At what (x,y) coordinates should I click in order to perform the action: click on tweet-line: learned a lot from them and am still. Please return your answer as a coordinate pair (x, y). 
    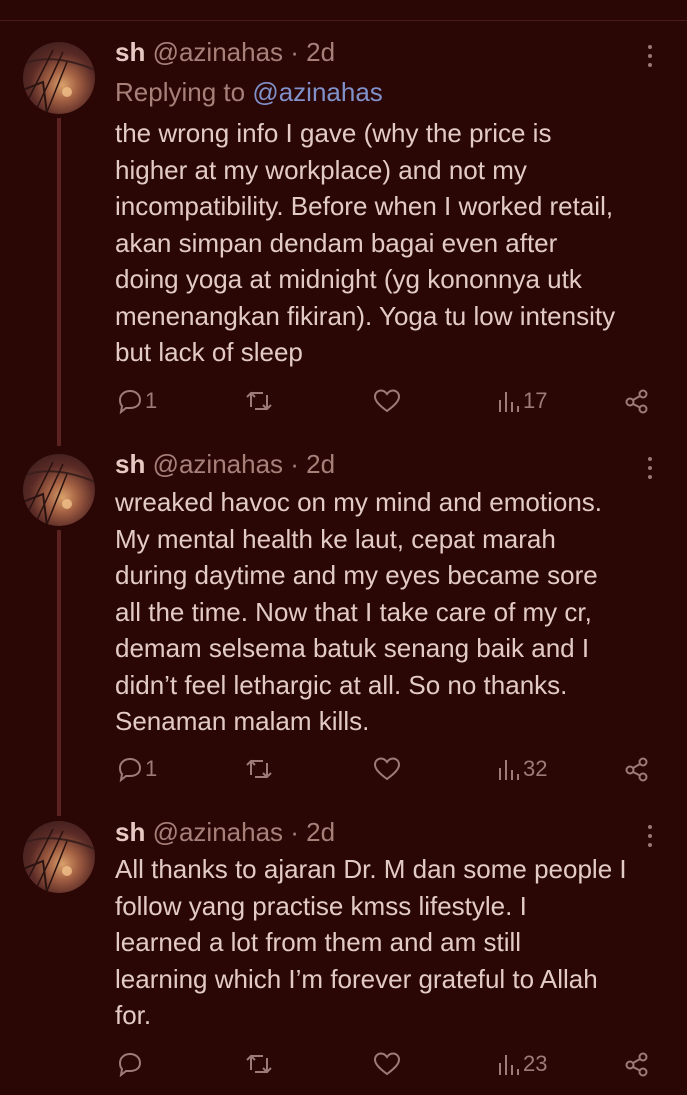
    Looking at the image, I should click on (318, 942).